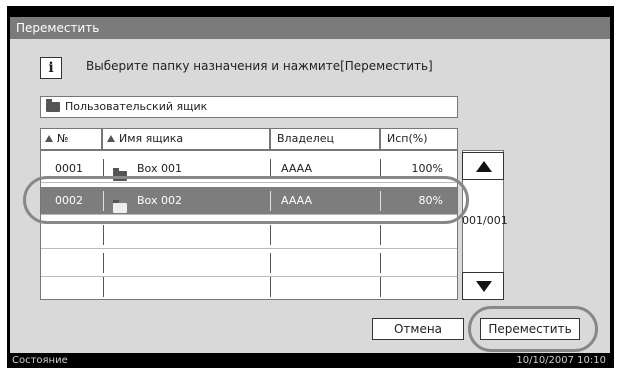  I want to click on scroll-up-button, so click(483, 166).